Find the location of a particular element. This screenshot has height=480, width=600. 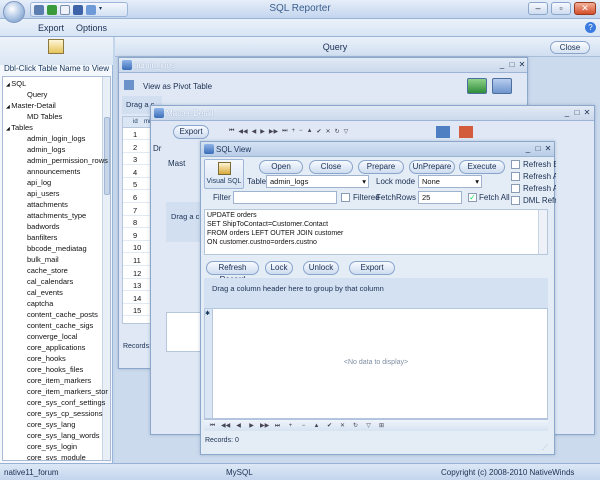

table-row: 12 is located at coordinates (138, 273).